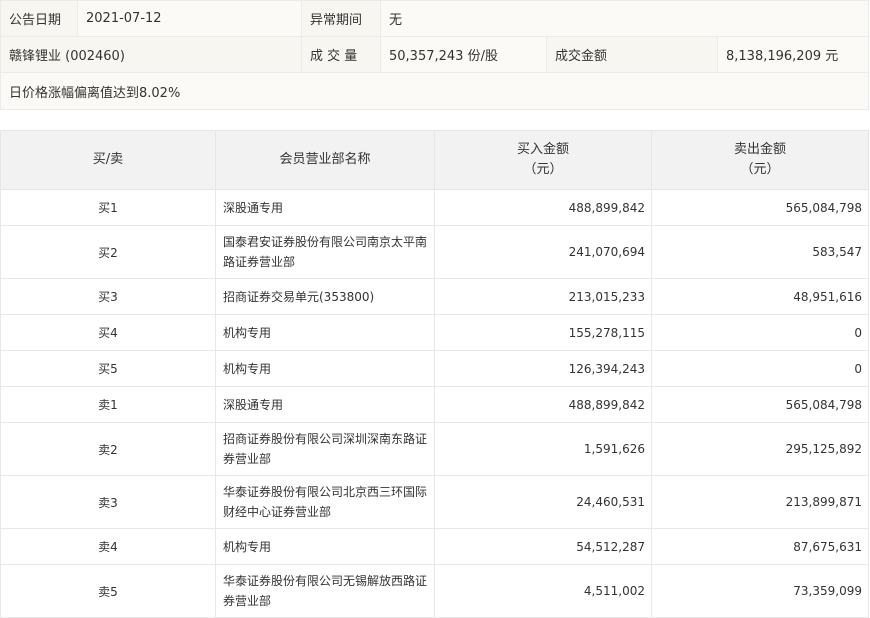 Image resolution: width=870 pixels, height=618 pixels. I want to click on header-buy-line2: （元）, so click(543, 169).